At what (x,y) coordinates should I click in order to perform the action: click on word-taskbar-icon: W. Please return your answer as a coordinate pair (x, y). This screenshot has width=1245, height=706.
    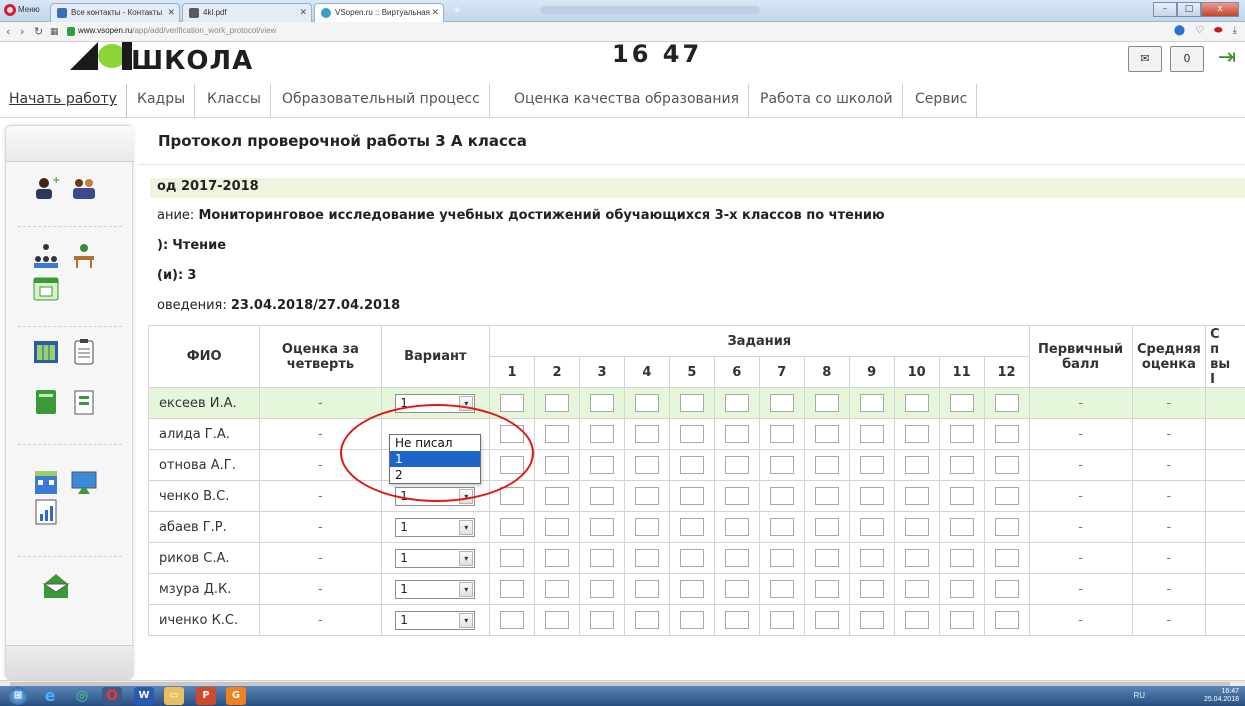
    Looking at the image, I should click on (144, 696).